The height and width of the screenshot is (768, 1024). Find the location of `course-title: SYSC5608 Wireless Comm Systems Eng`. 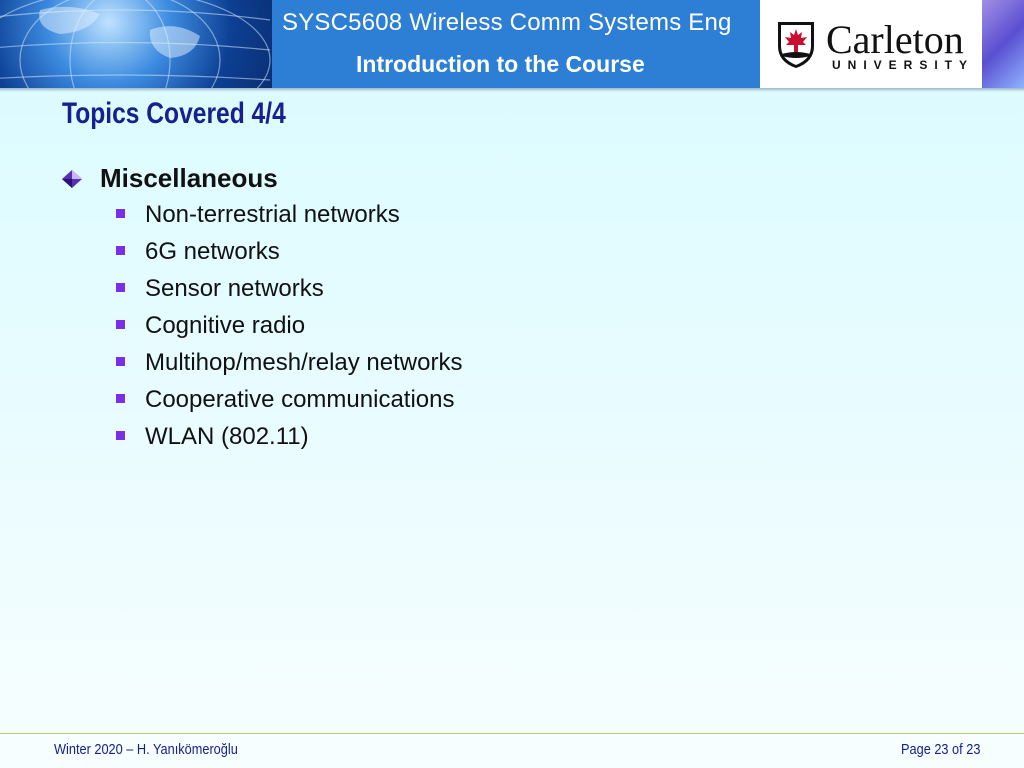

course-title: SYSC5608 Wireless Comm Systems Eng is located at coordinates (507, 22).